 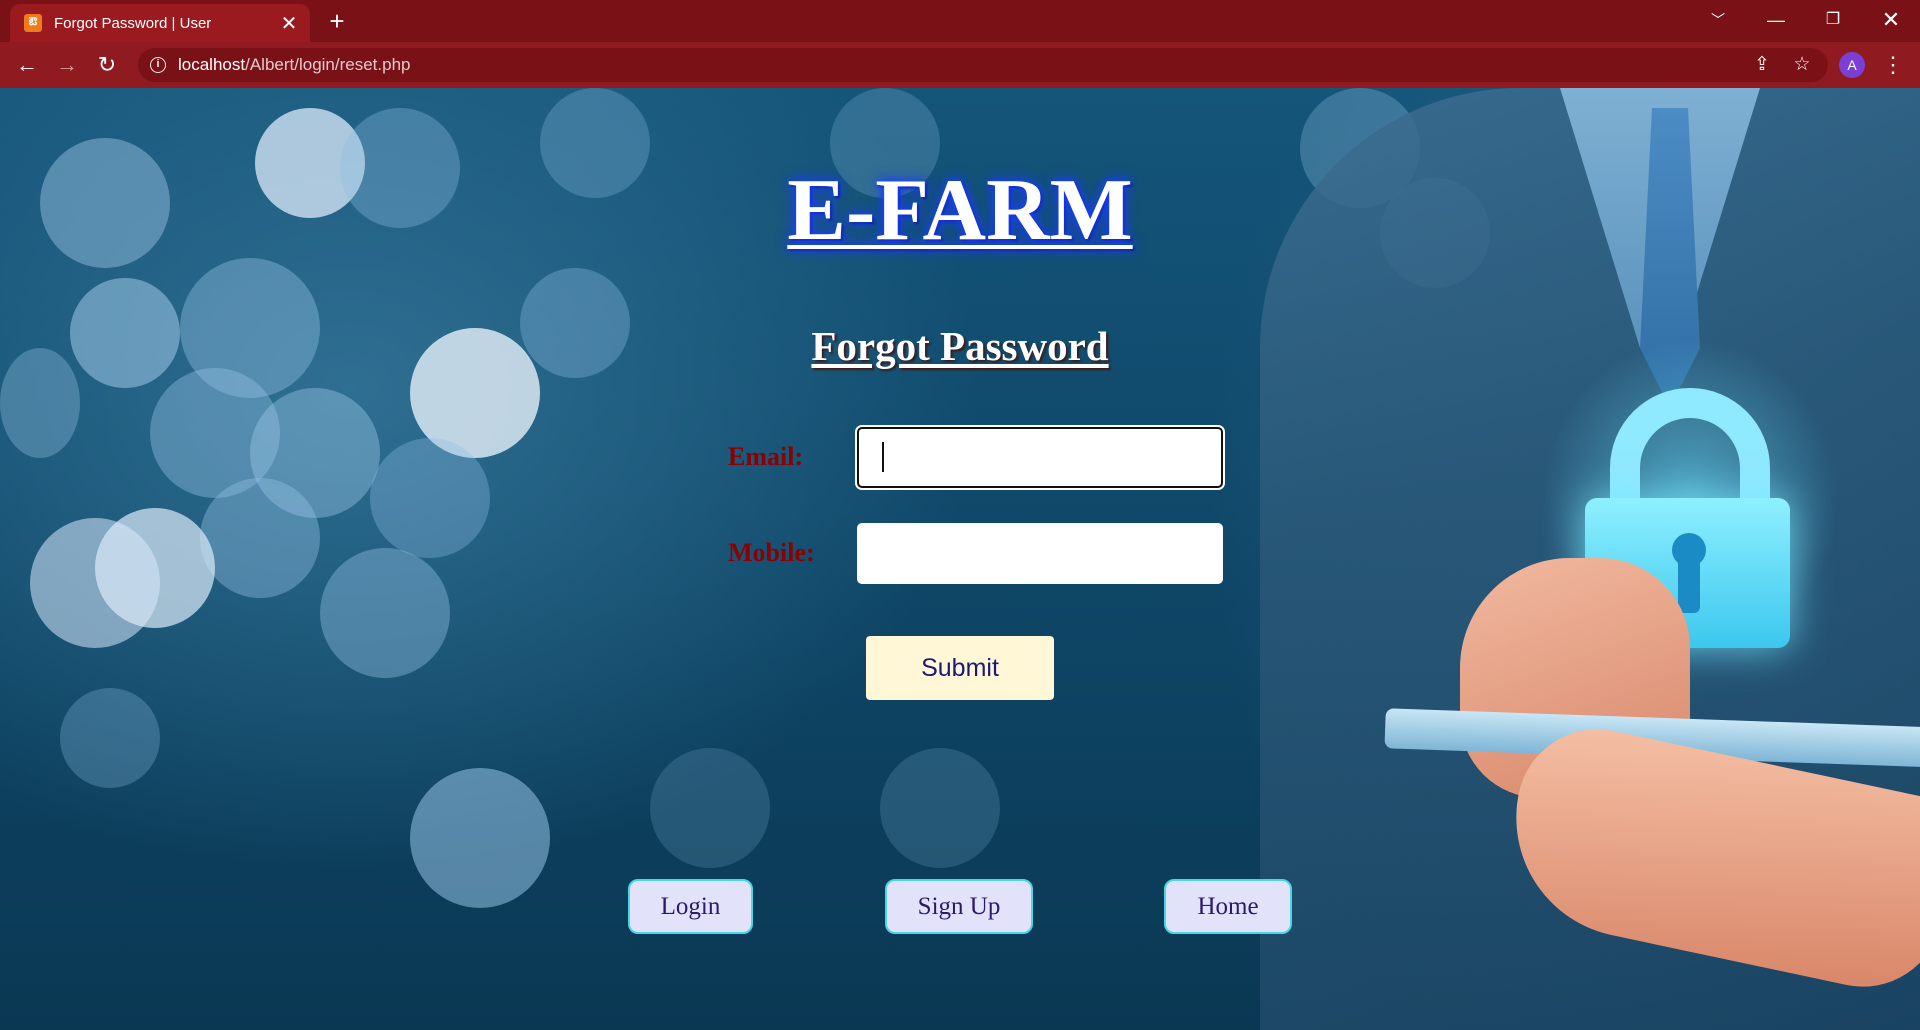 I want to click on email-field, so click(x=1040, y=457).